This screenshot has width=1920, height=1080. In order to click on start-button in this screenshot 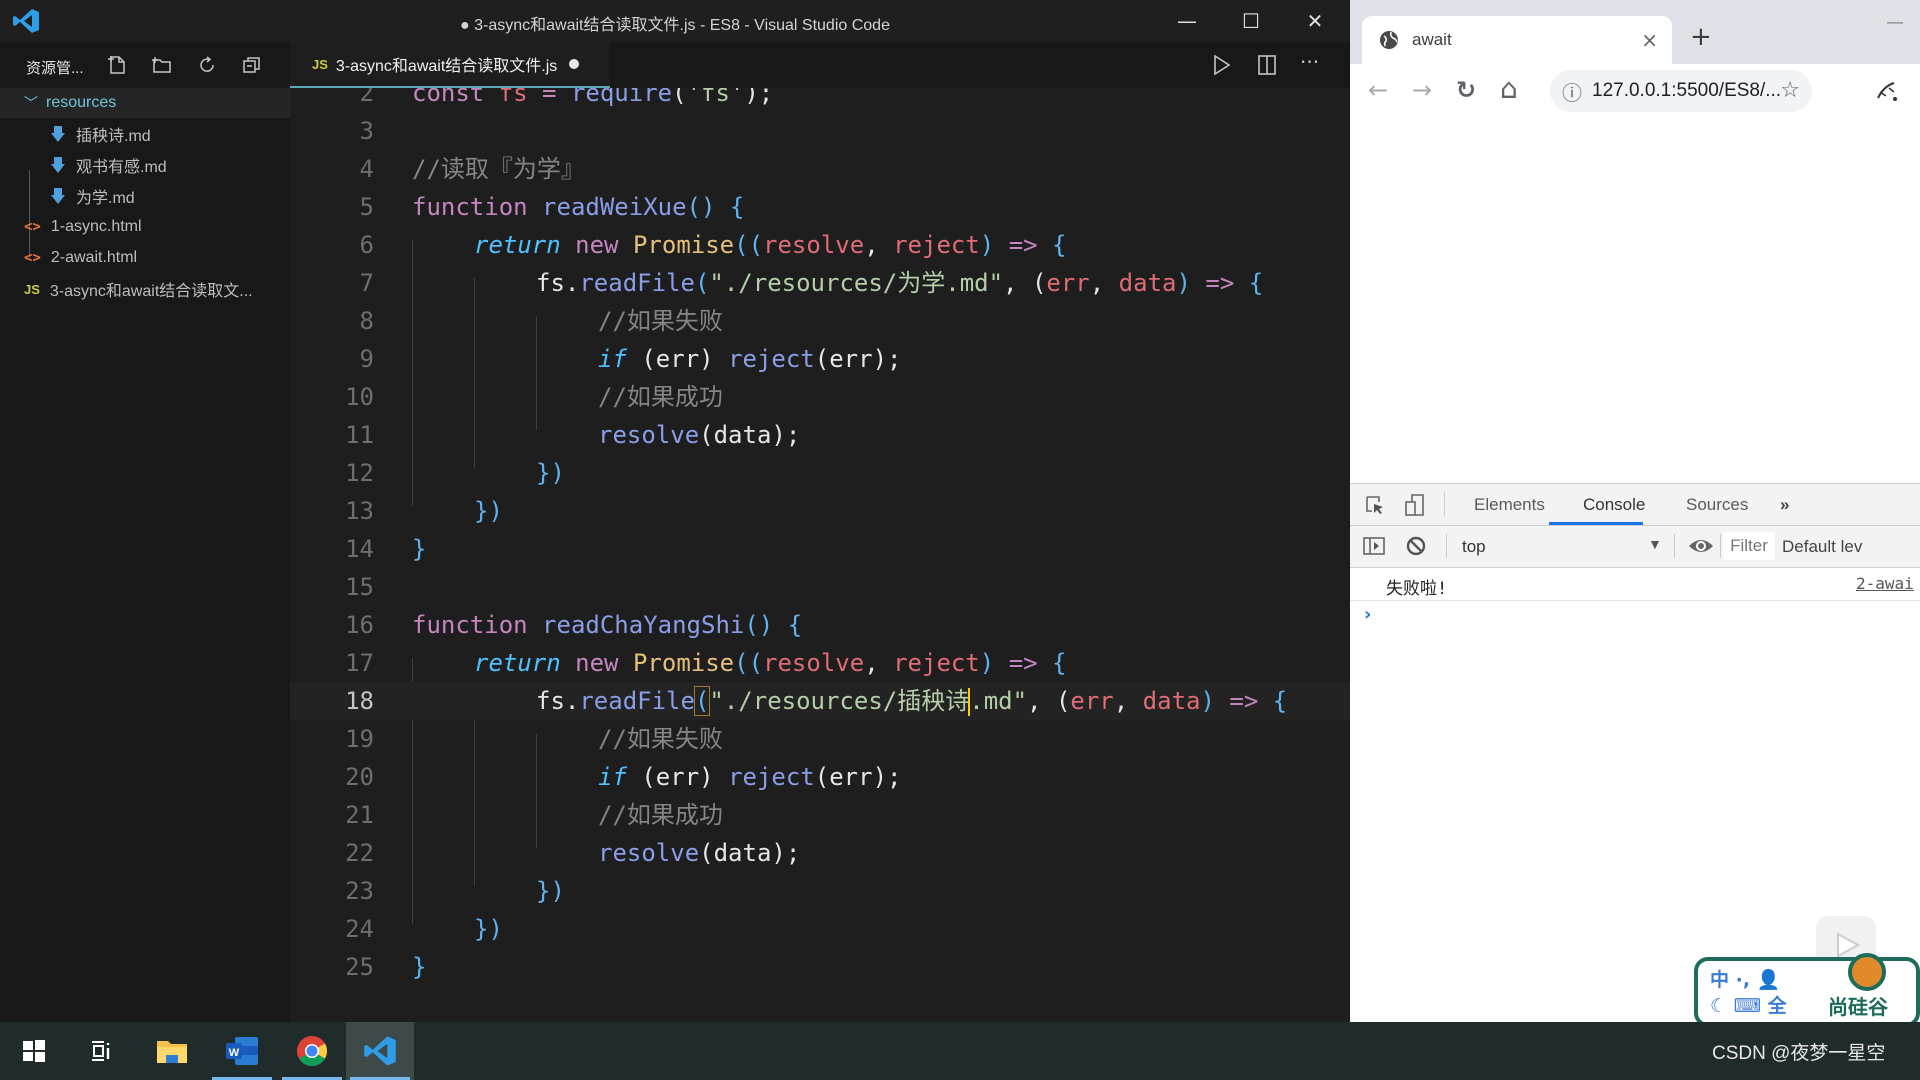, I will do `click(34, 1051)`.